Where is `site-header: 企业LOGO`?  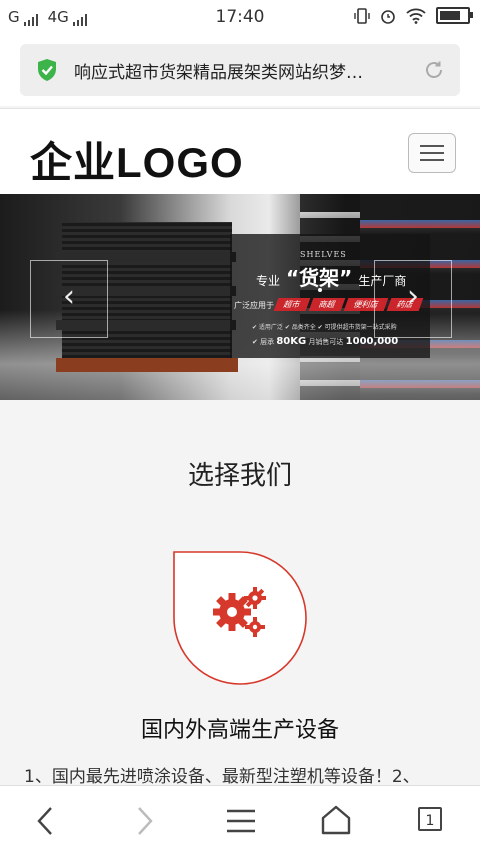
site-header: 企业LOGO is located at coordinates (240, 151).